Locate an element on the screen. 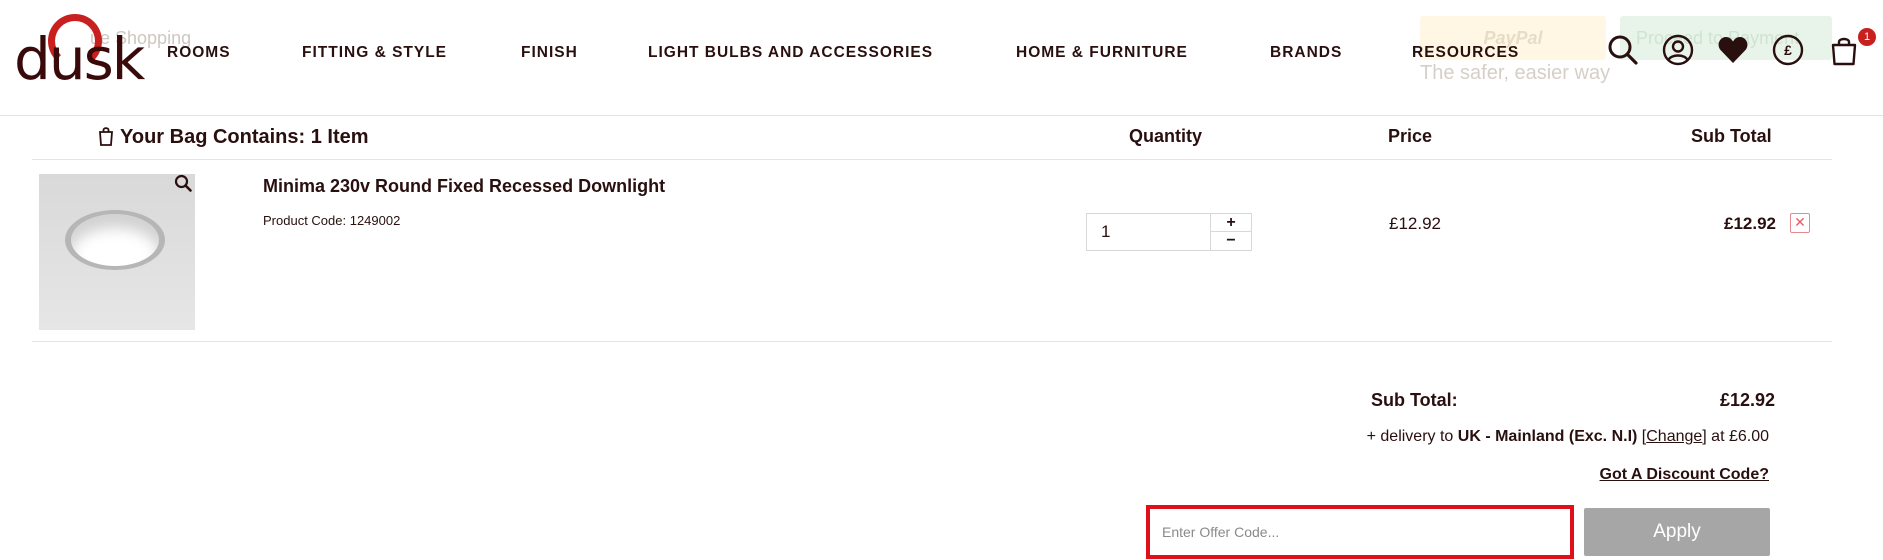 The height and width of the screenshot is (560, 1883). quantity-stepper: + − is located at coordinates (1169, 232).